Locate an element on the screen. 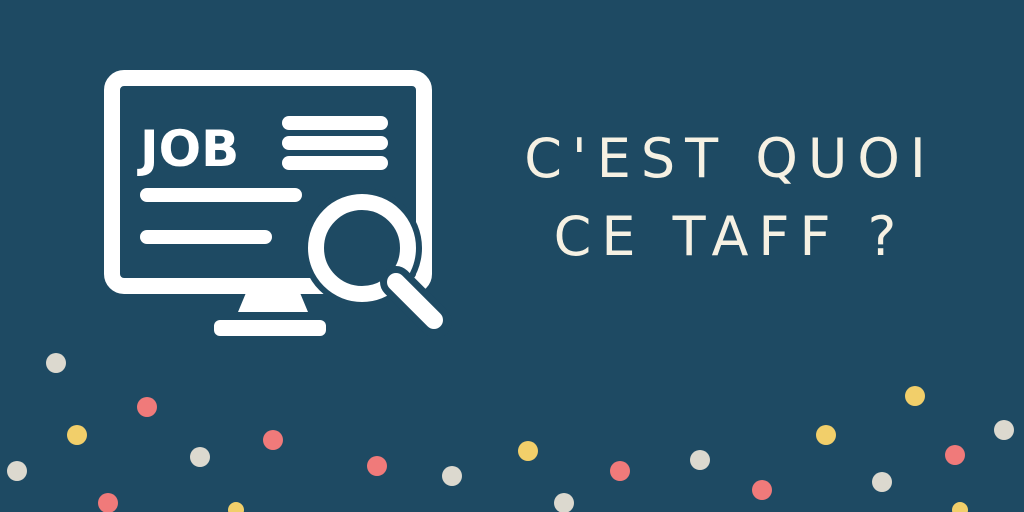 The width and height of the screenshot is (1024, 512). headline-line-2: CE TAFF ? is located at coordinates (730, 236).